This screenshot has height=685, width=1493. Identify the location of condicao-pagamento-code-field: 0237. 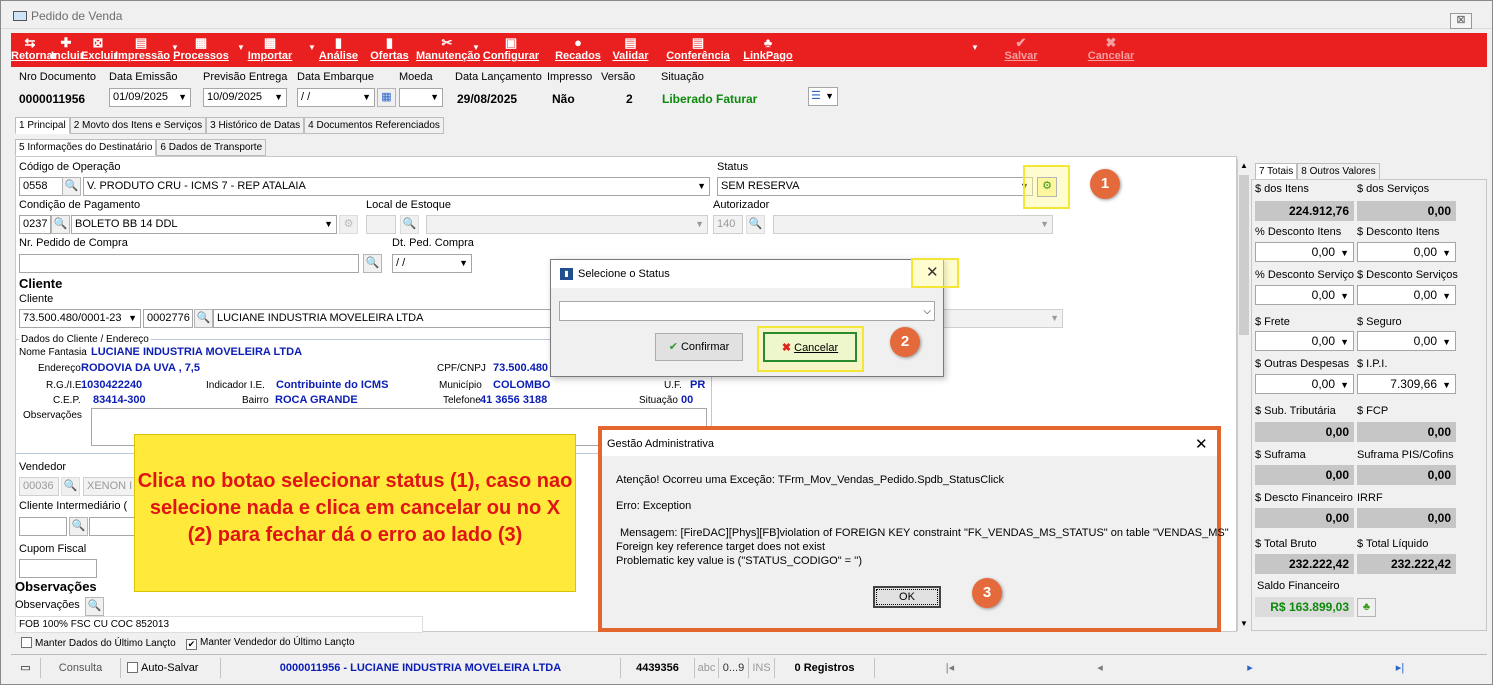
(35, 224).